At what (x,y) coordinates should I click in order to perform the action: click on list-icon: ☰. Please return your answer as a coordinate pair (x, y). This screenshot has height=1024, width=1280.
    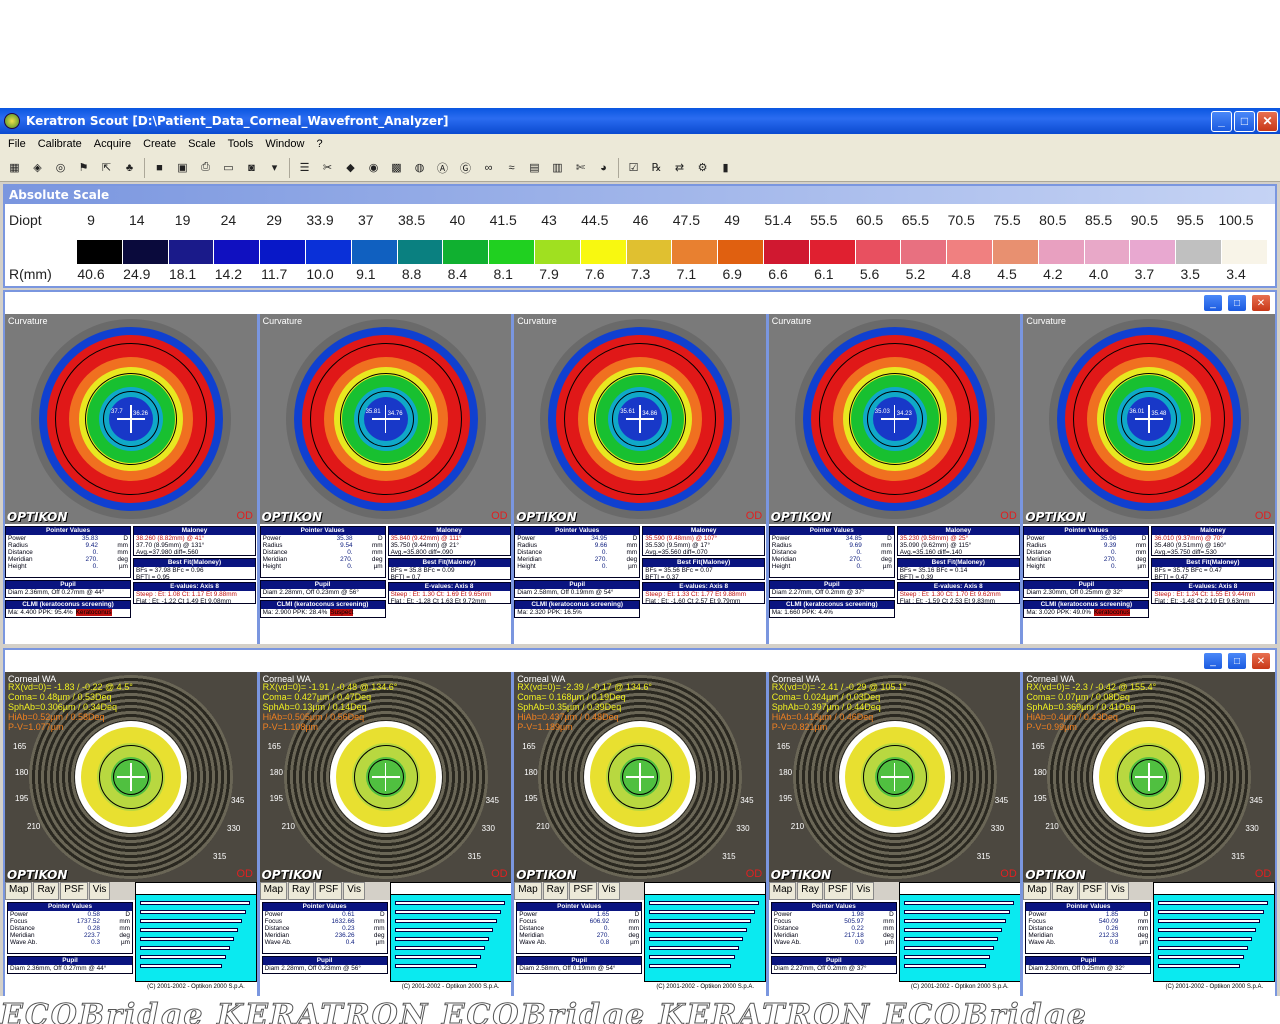
    Looking at the image, I should click on (304, 167).